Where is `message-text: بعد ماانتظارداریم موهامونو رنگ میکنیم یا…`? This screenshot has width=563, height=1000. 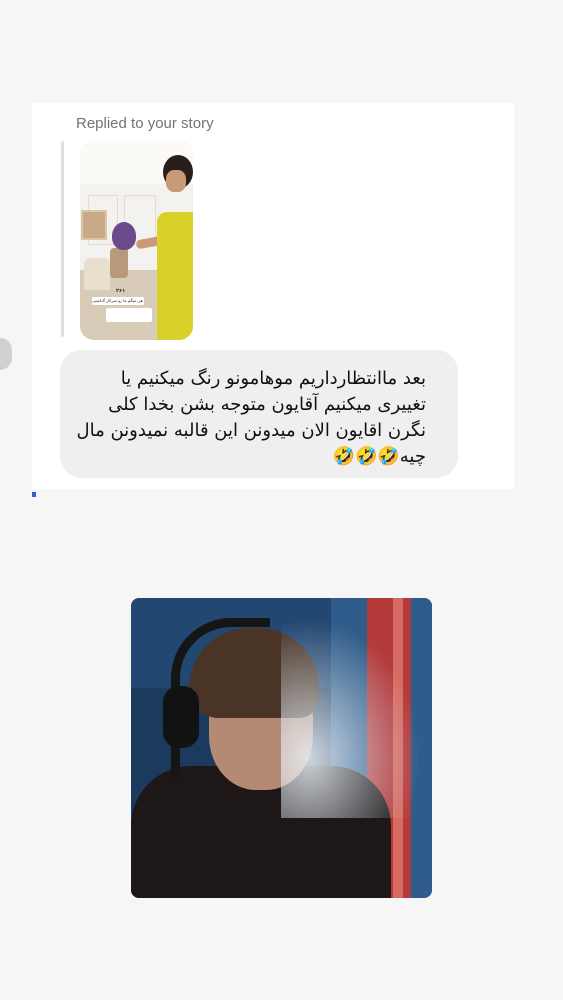 message-text: بعد ماانتظارداریم موهامونو رنگ میکنیم یا… is located at coordinates (251, 417).